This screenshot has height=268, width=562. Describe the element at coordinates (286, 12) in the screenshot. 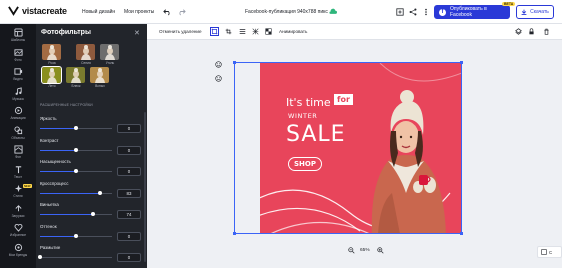

I see `document-title: Facebook-публикация 940х788 пикс` at that location.